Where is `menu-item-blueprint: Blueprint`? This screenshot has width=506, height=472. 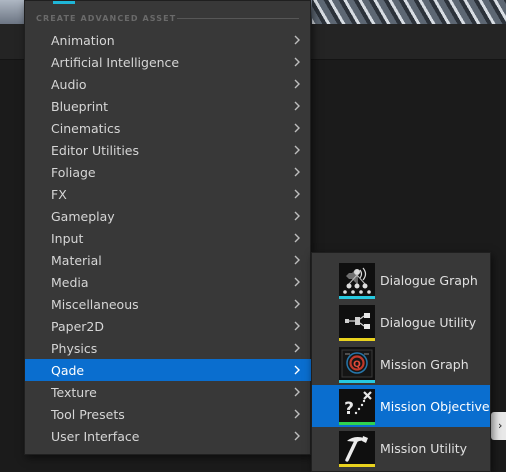
menu-item-blueprint: Blueprint is located at coordinates (168, 106).